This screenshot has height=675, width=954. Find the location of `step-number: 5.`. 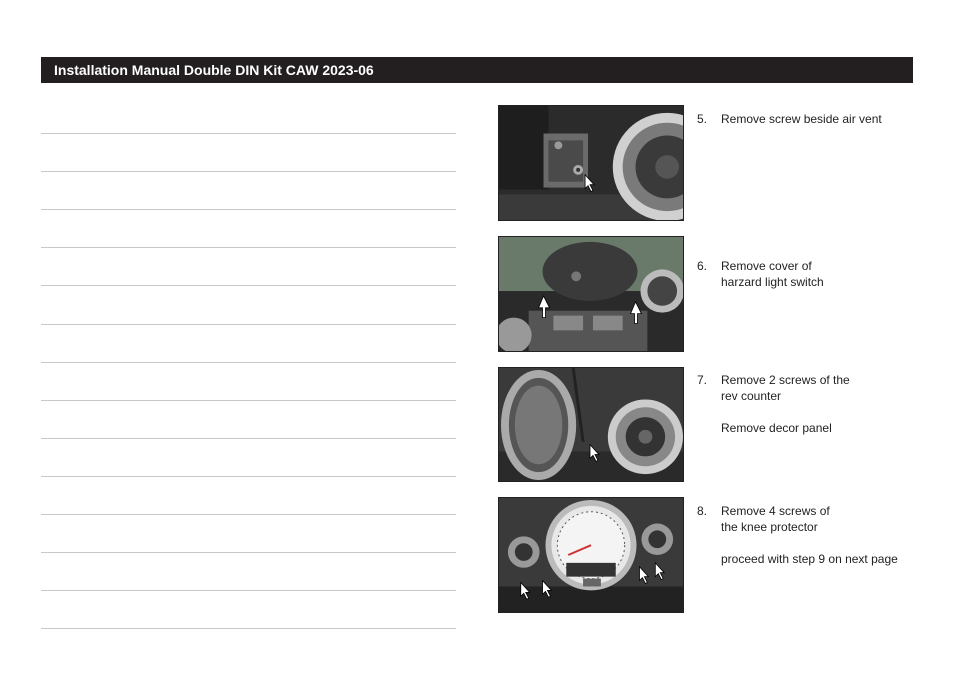

step-number: 5. is located at coordinates (702, 119).